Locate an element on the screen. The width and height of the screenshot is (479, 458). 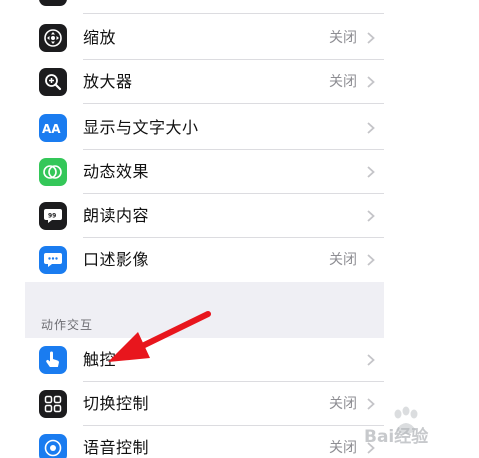
audio-description-icon is located at coordinates (53, 260).